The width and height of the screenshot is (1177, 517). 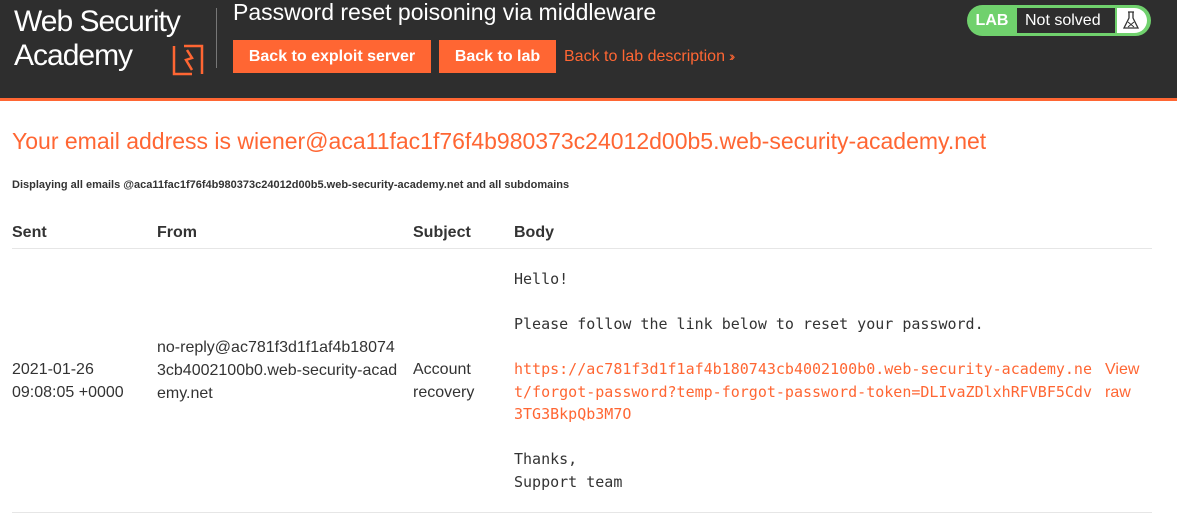 What do you see at coordinates (177, 232) in the screenshot?
I see `column-header-from: From` at bounding box center [177, 232].